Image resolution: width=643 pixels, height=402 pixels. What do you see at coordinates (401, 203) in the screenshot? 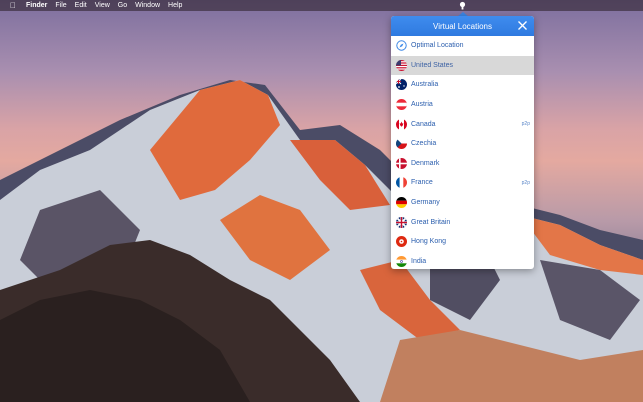
I see `flag-de-icon` at bounding box center [401, 203].